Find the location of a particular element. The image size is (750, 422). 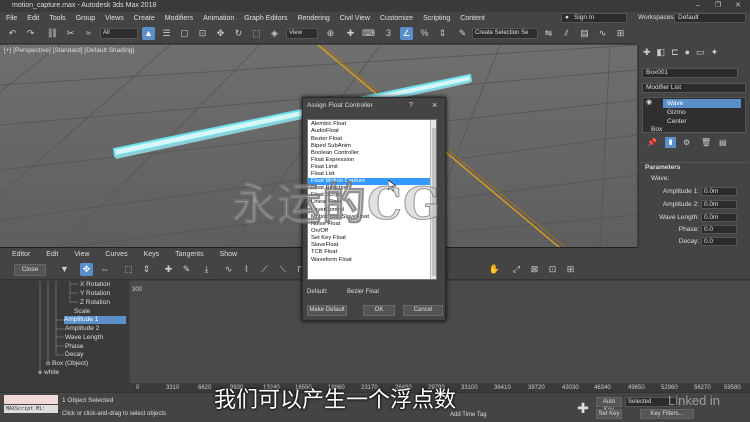

list-item: Set Key Float is located at coordinates (370, 238).